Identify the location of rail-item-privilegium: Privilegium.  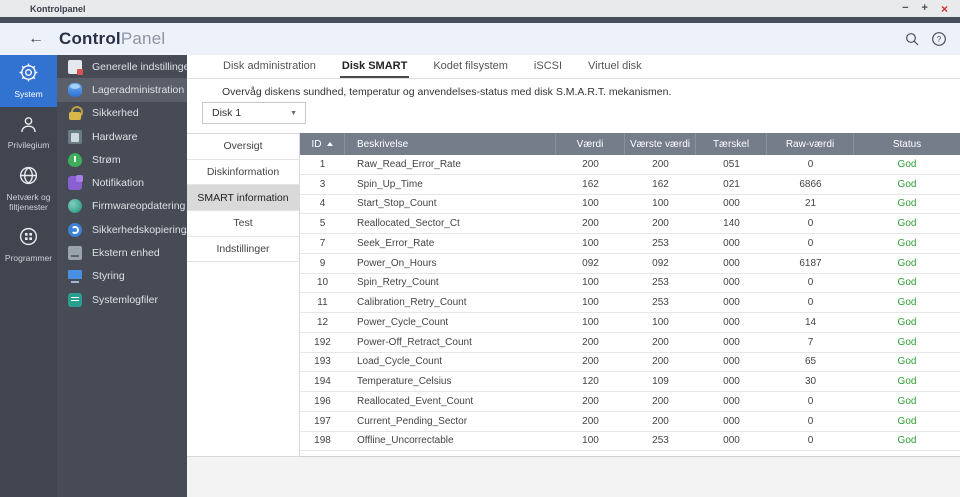
(28, 133).